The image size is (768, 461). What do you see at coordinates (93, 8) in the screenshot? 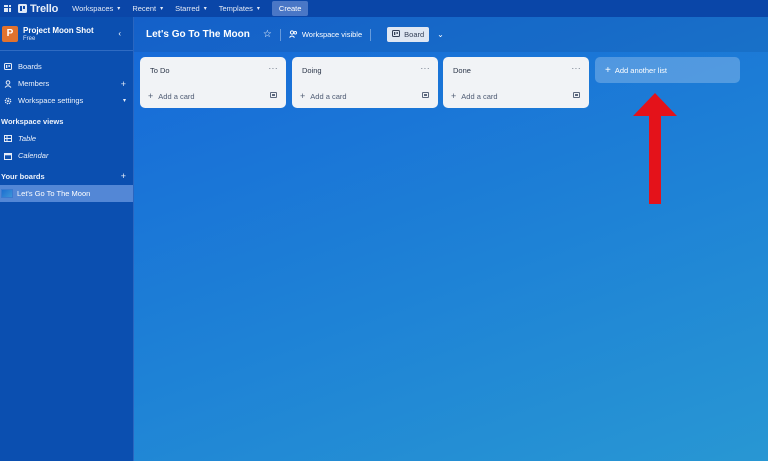
I see `nav-workspaces-label: Workspaces` at bounding box center [93, 8].